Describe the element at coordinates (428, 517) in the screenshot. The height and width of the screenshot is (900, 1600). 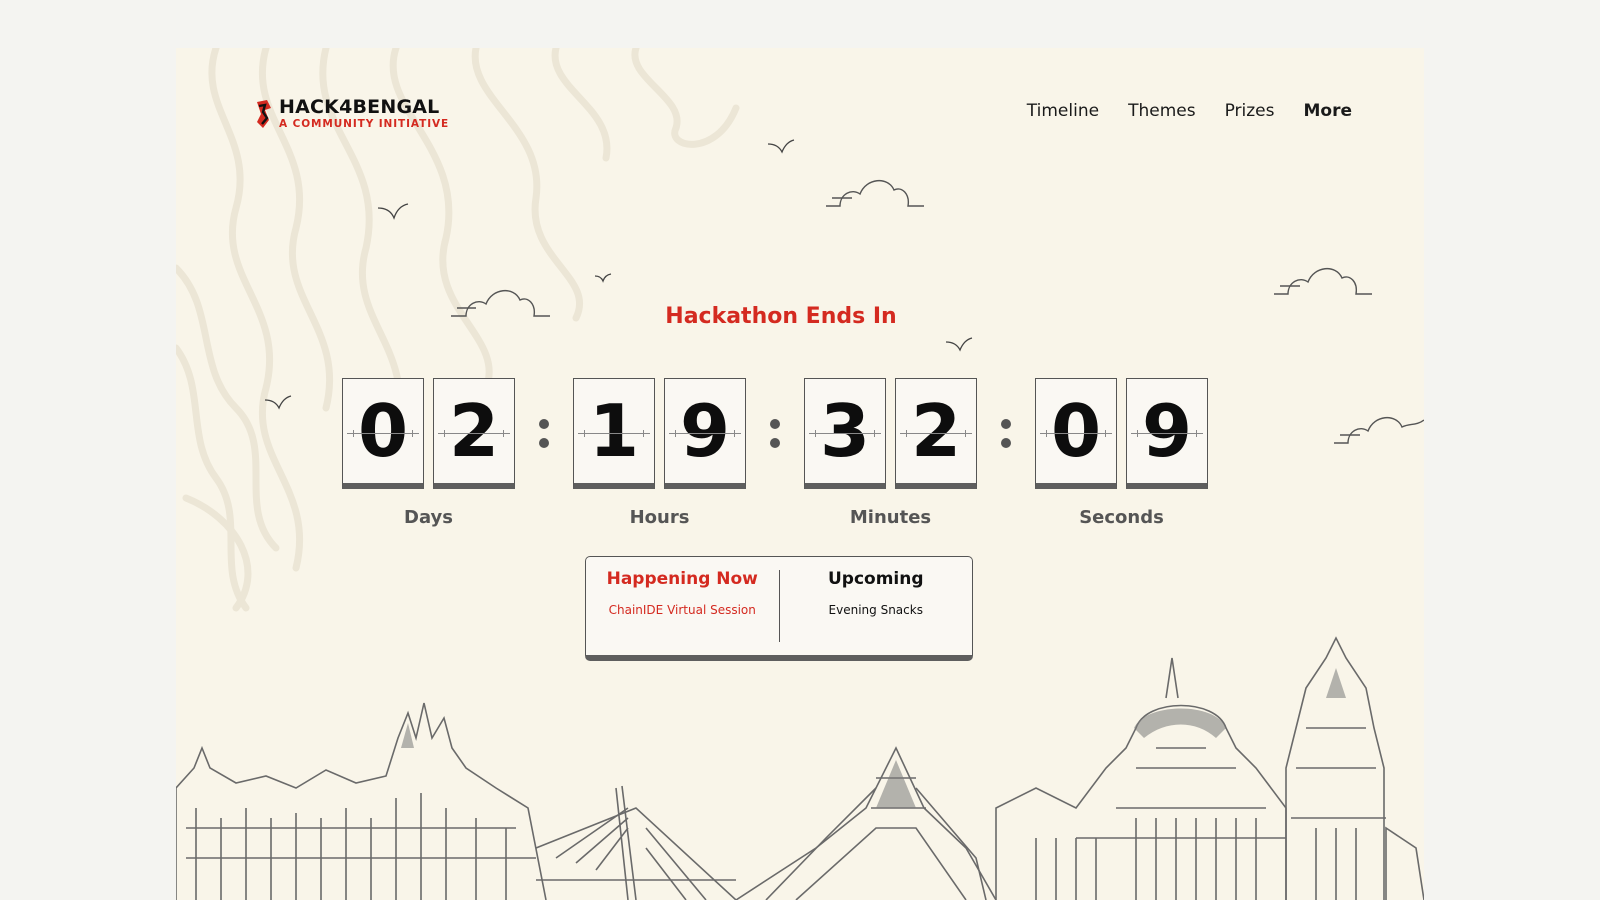
I see `unit-label-days: Days` at that location.